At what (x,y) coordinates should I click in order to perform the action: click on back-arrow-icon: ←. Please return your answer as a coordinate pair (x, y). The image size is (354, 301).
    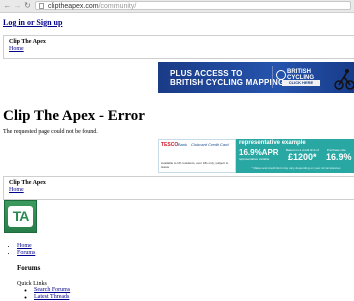
    Looking at the image, I should click on (7, 5).